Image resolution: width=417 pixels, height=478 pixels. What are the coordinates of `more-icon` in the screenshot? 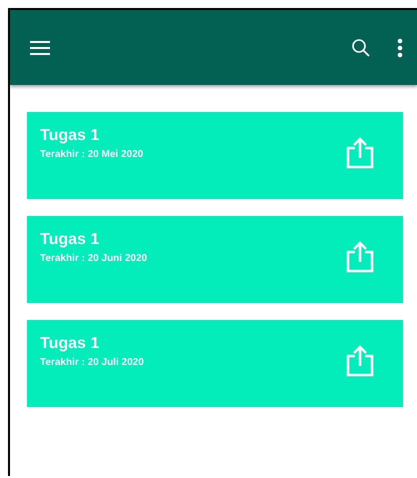 It's located at (400, 48).